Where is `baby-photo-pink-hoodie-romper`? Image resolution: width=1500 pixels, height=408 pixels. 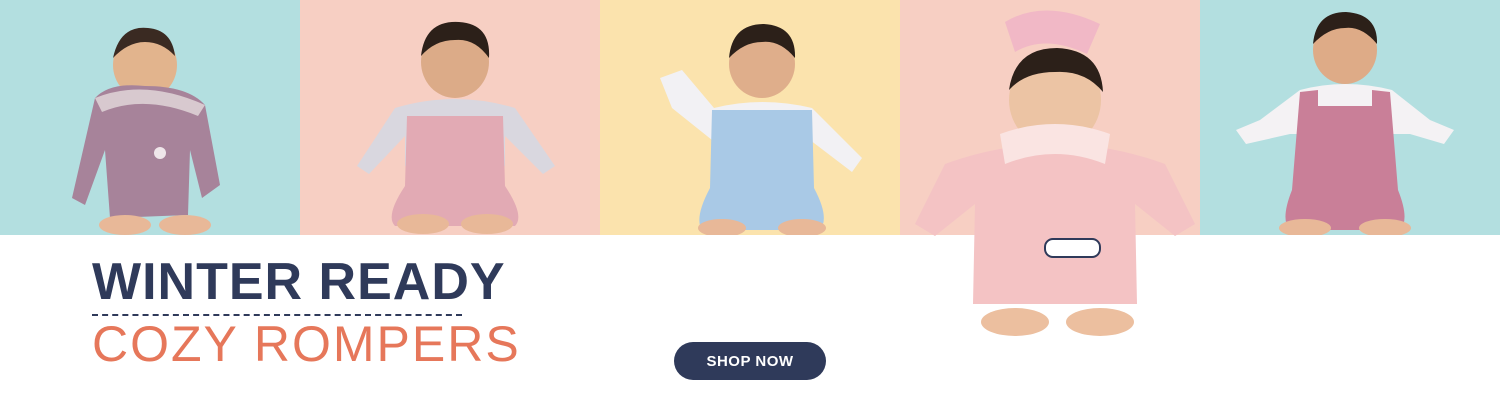 baby-photo-pink-hoodie-romper is located at coordinates (1055, 173).